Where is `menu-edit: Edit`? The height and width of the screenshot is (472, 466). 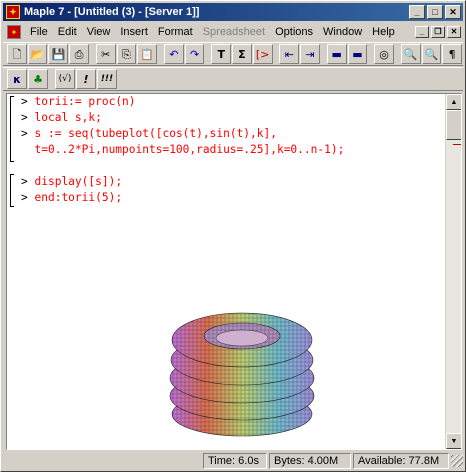 menu-edit: Edit is located at coordinates (67, 32).